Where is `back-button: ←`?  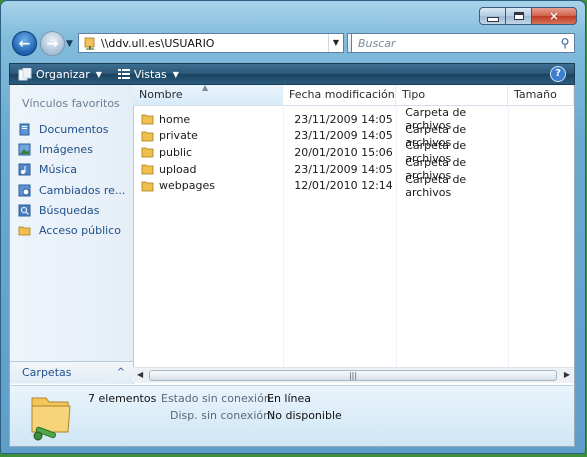 back-button: ← is located at coordinates (24, 43).